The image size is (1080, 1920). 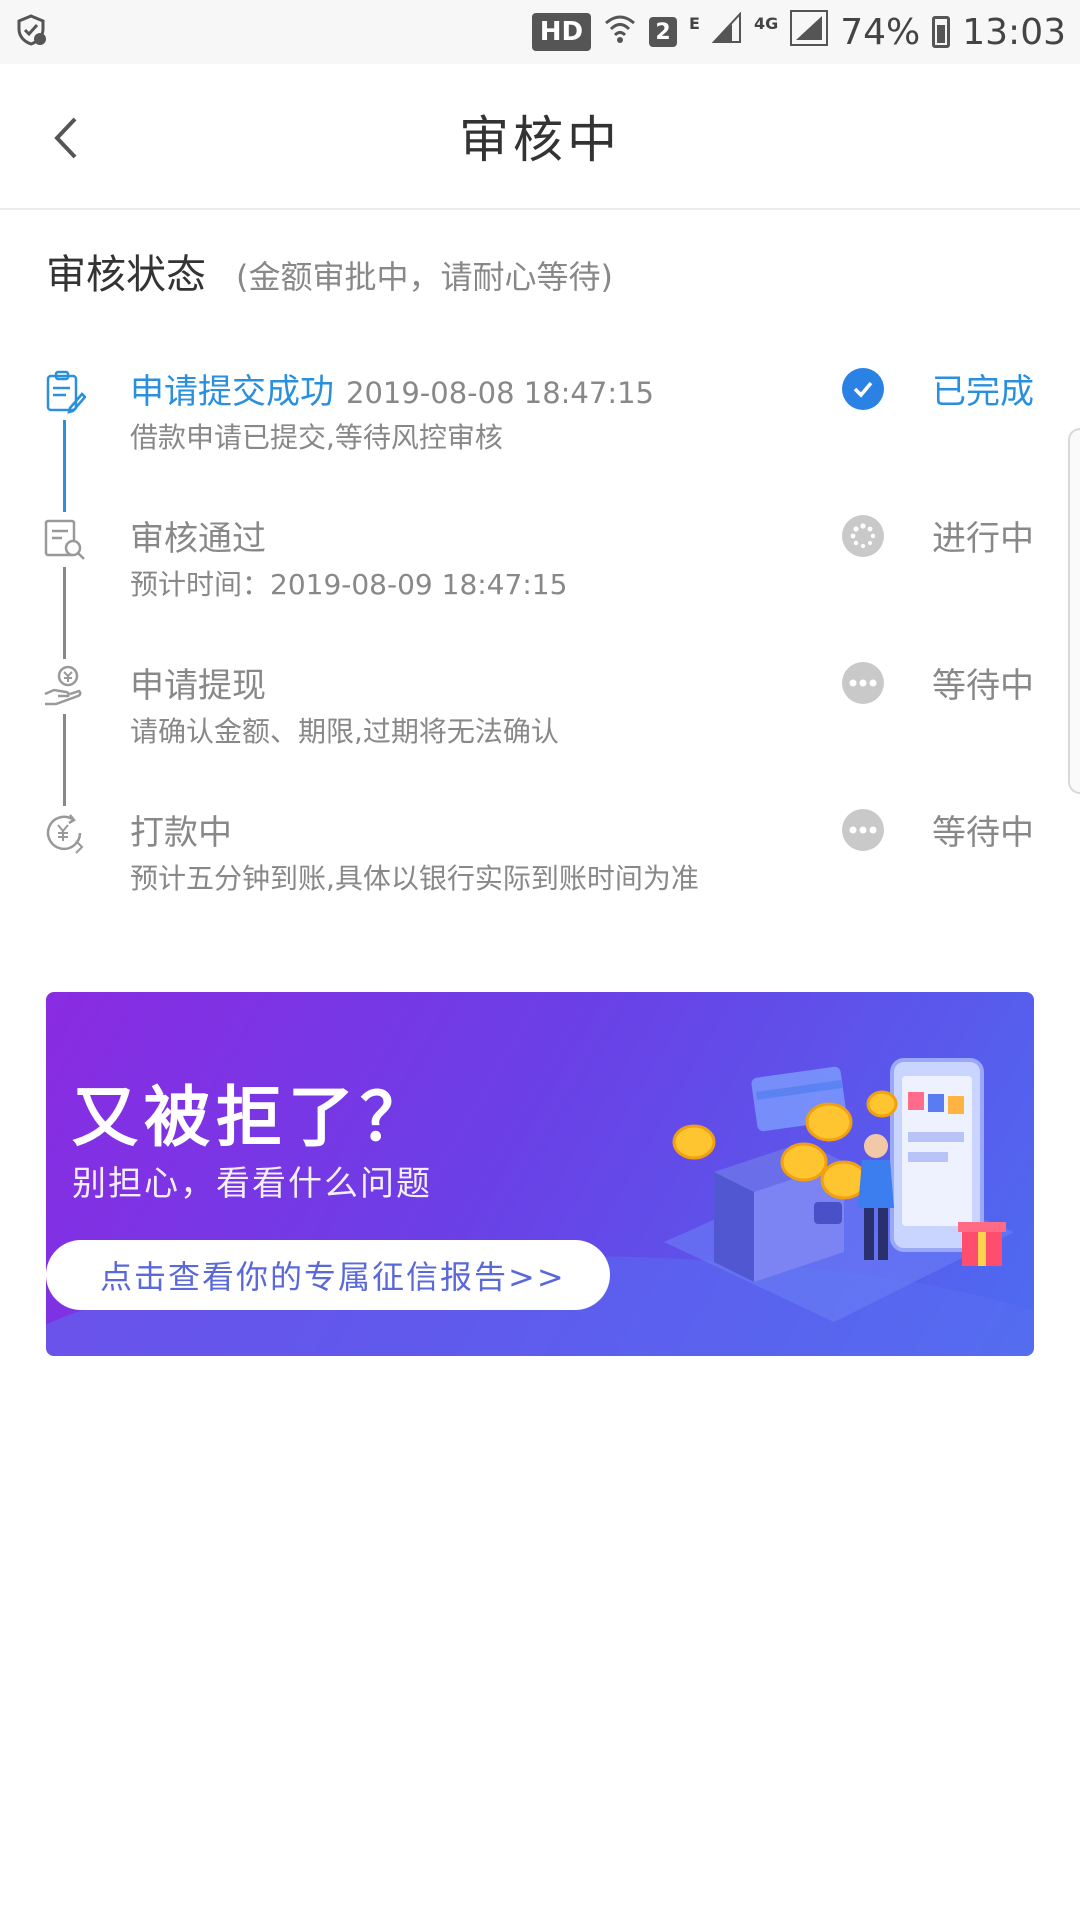 What do you see at coordinates (663, 32) in the screenshot?
I see `sim-slot-badge: 2` at bounding box center [663, 32].